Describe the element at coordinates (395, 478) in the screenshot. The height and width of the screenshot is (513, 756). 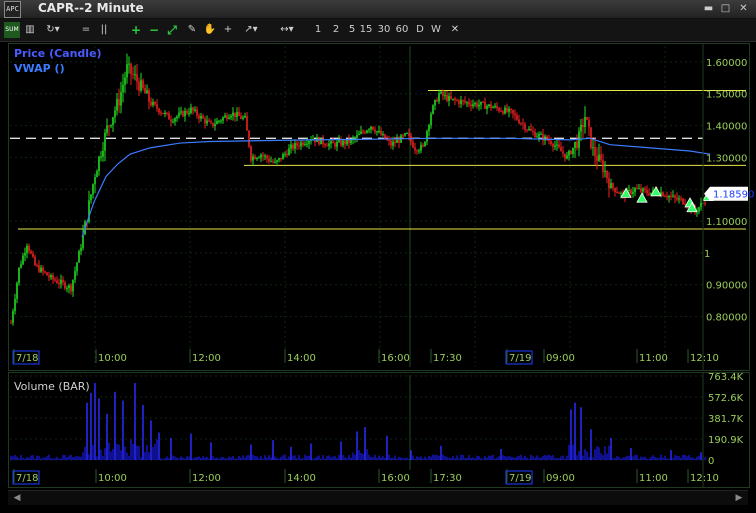
I see `volume-time-label: 16:00` at that location.